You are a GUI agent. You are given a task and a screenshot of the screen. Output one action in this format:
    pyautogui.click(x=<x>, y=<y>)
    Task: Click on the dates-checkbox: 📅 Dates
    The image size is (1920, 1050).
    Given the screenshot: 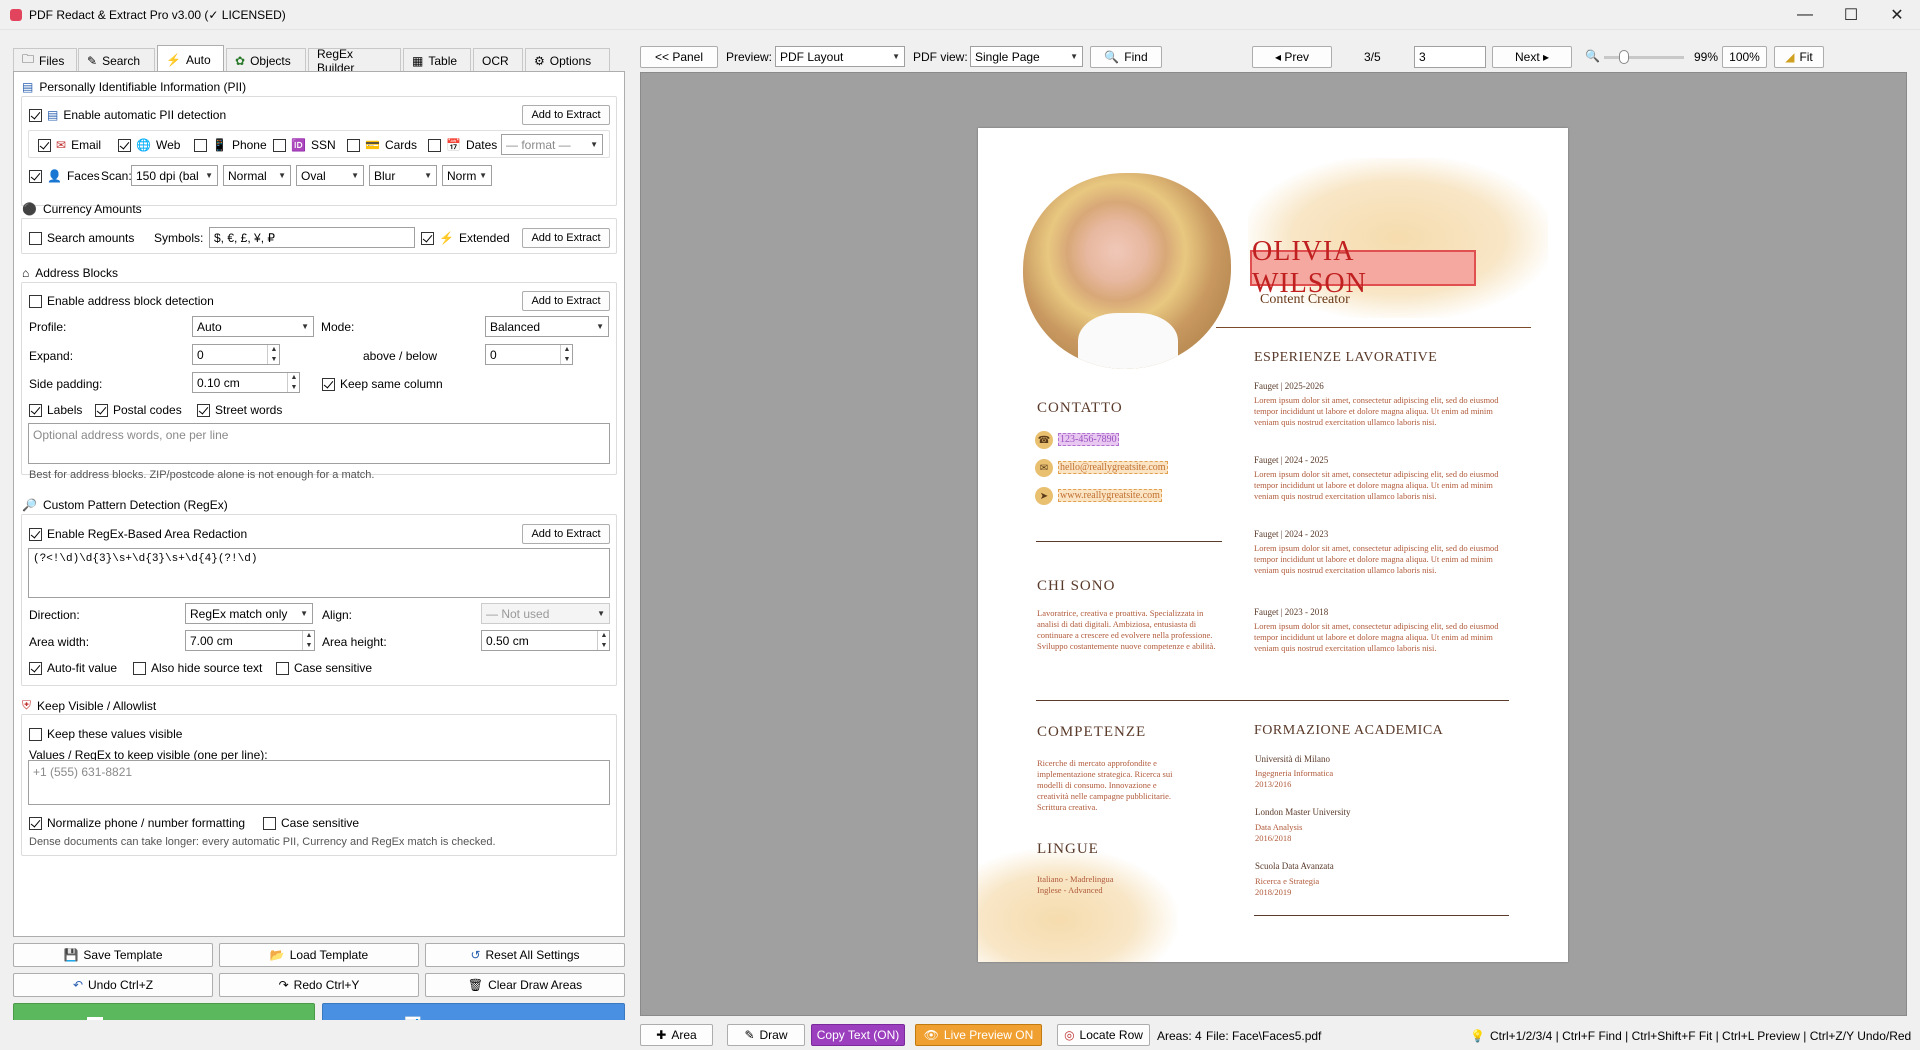 What is the action you would take?
    pyautogui.click(x=462, y=145)
    